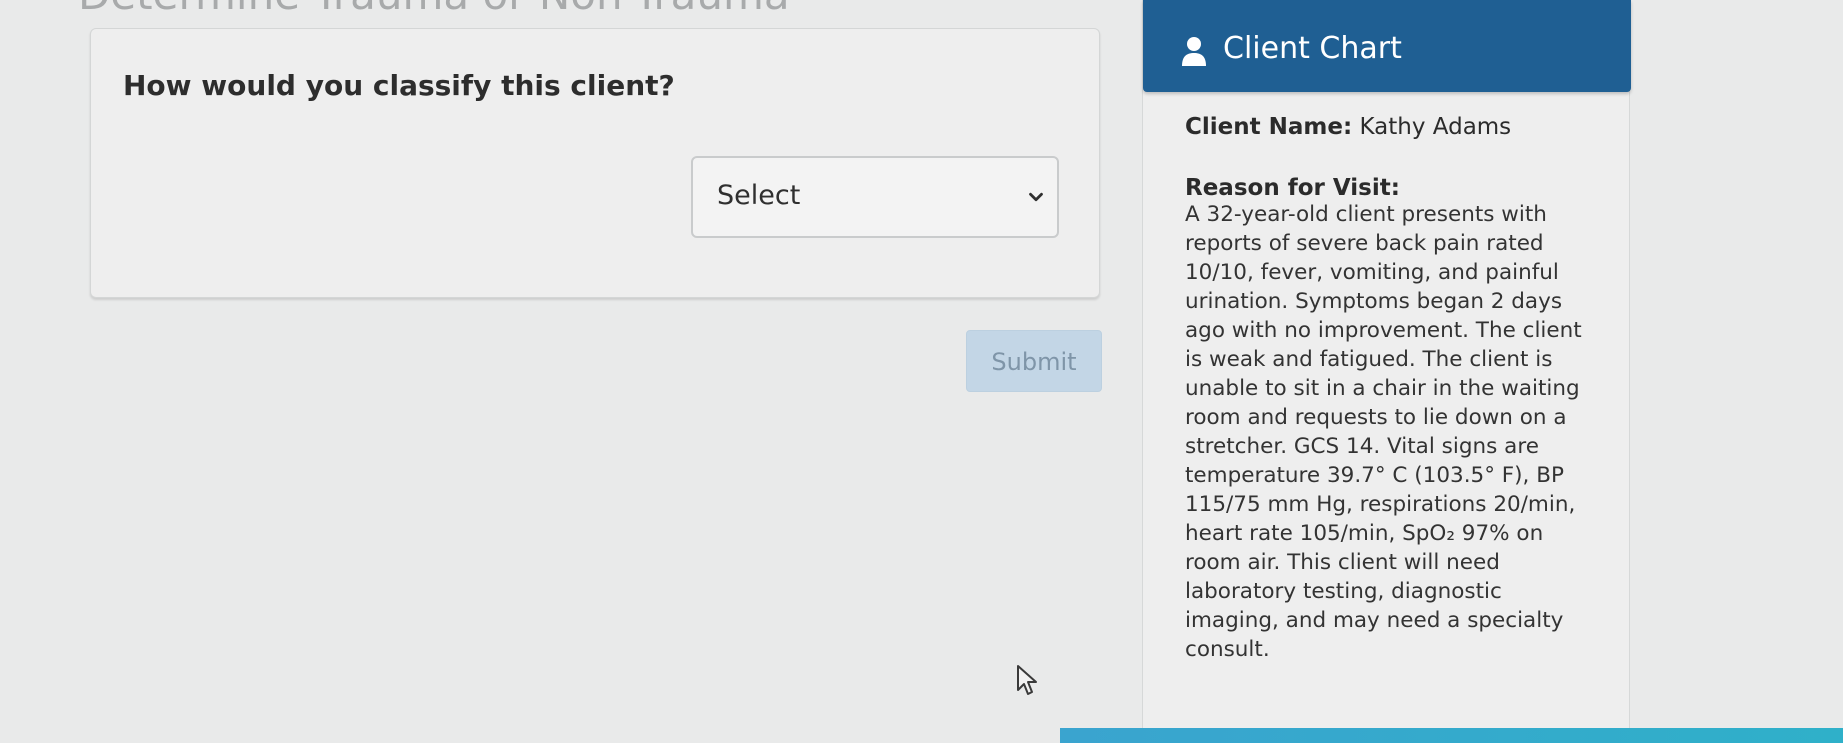 This screenshot has height=743, width=1843. Describe the element at coordinates (875, 197) in the screenshot. I see `classification-select: Select` at that location.